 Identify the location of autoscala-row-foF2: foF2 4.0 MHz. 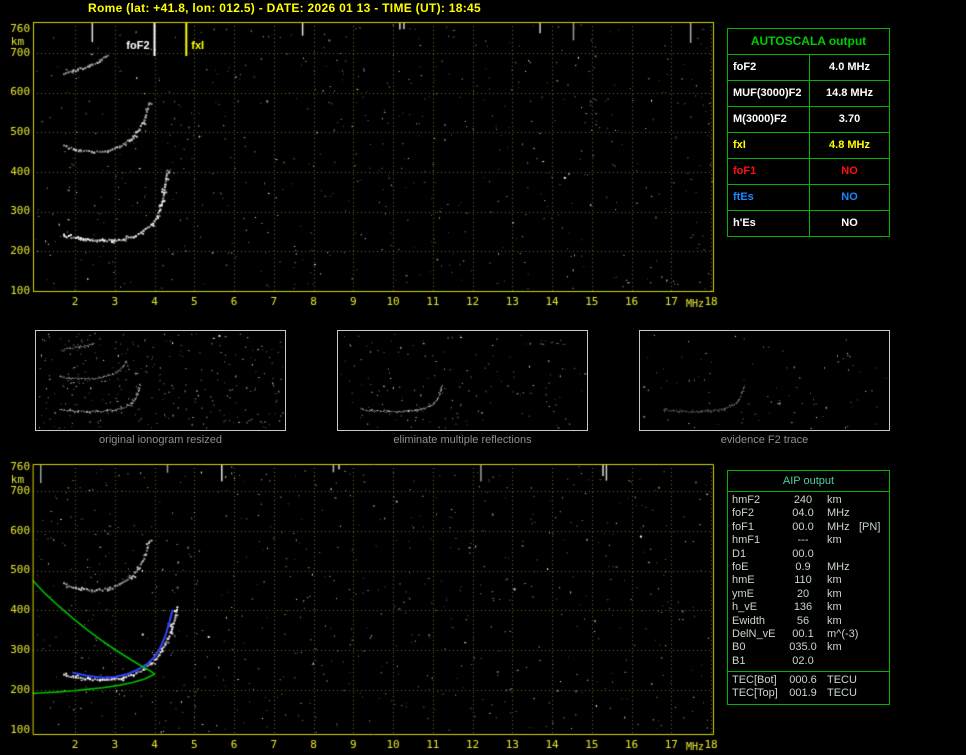
(808, 68).